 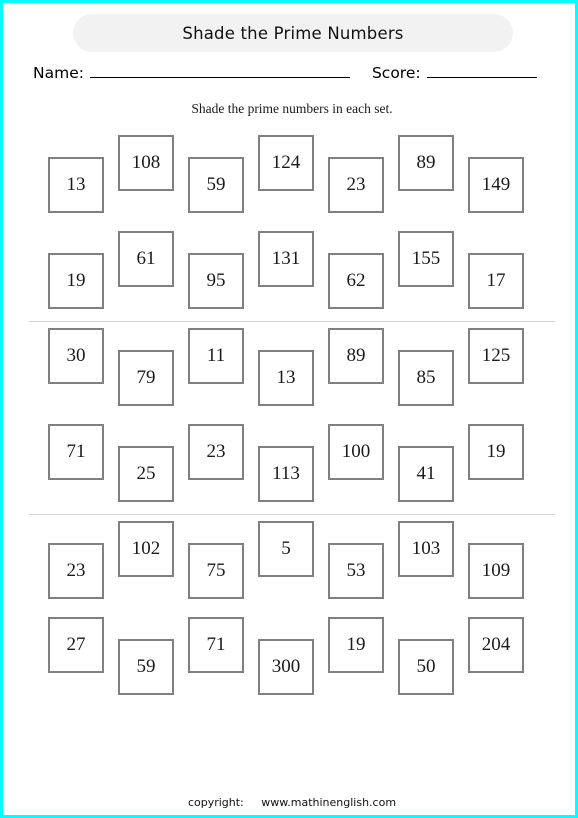 I want to click on number-value: 204, so click(x=496, y=644).